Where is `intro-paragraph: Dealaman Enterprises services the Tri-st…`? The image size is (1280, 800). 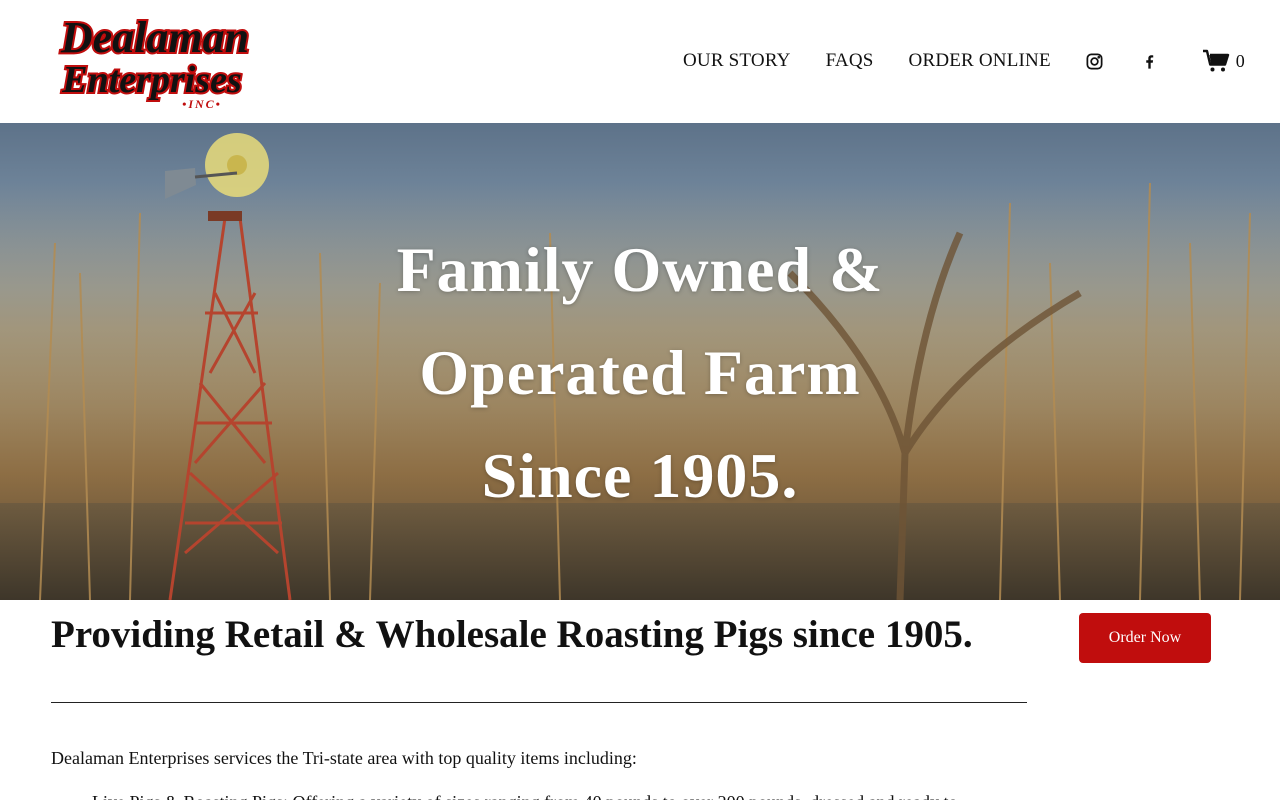
intro-paragraph: Dealaman Enterprises services the Tri-st… is located at coordinates (344, 758).